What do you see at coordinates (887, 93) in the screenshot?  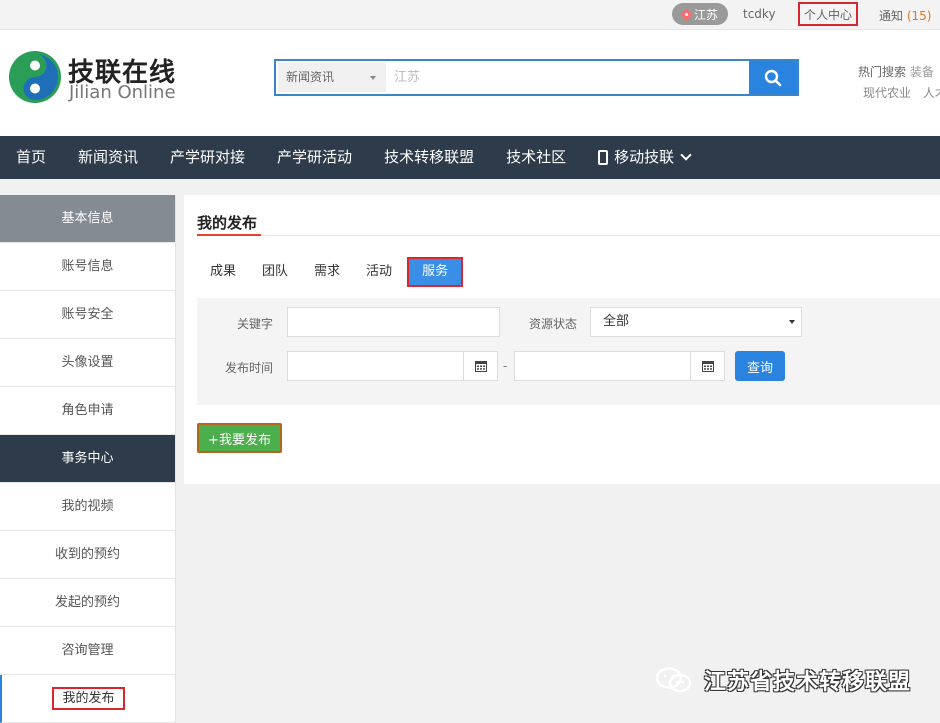 I see `hot-tag: 现代农业` at bounding box center [887, 93].